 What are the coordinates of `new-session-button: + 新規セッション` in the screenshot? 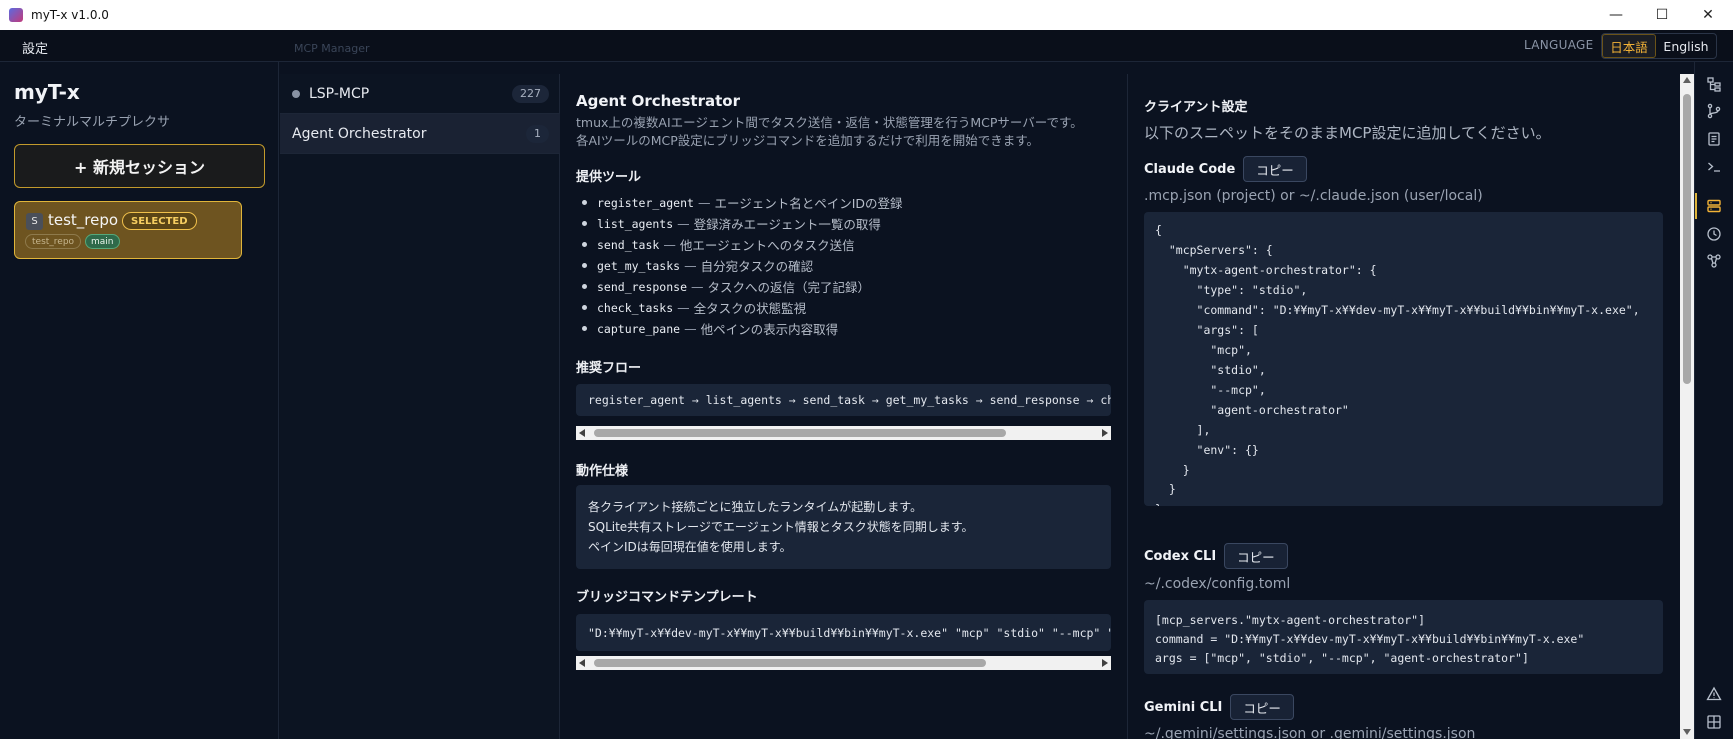 It's located at (139, 166).